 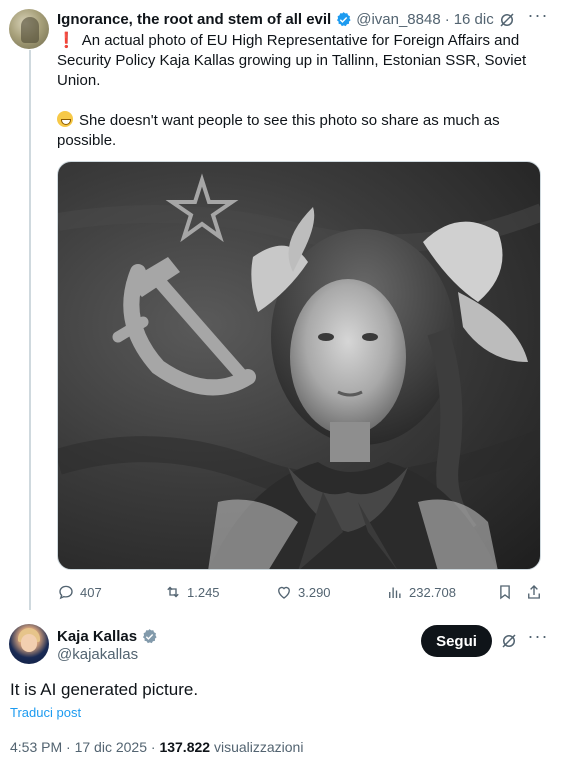 What do you see at coordinates (456, 641) in the screenshot?
I see `follow-button: Segui` at bounding box center [456, 641].